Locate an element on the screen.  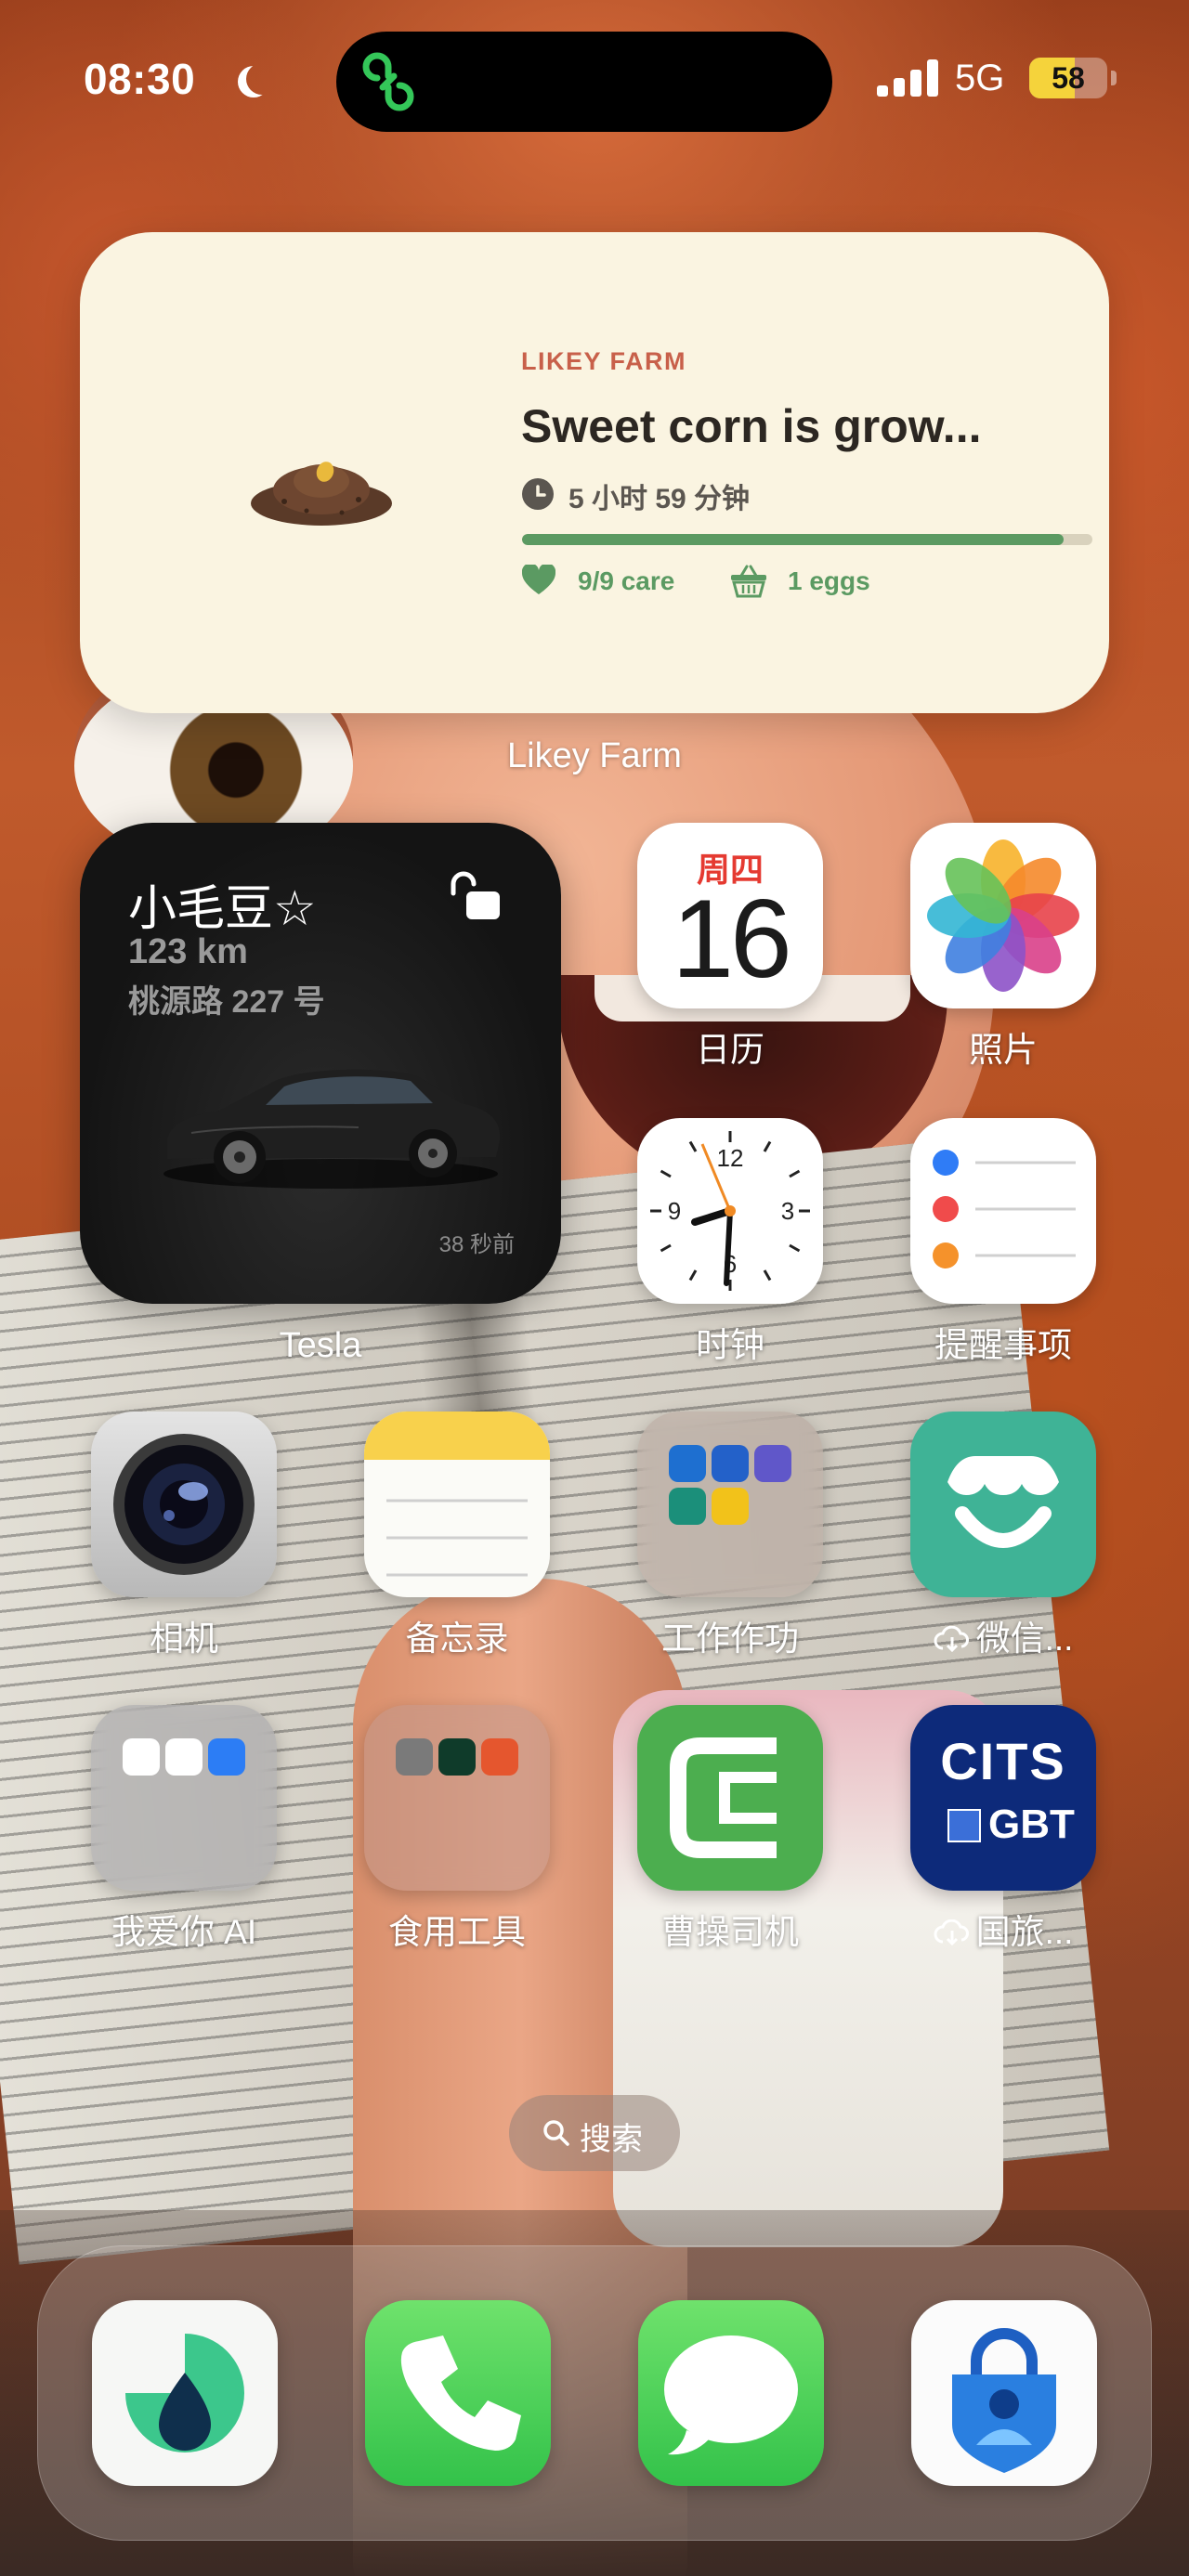
dock-app-authenticator is located at coordinates (1004, 2393).